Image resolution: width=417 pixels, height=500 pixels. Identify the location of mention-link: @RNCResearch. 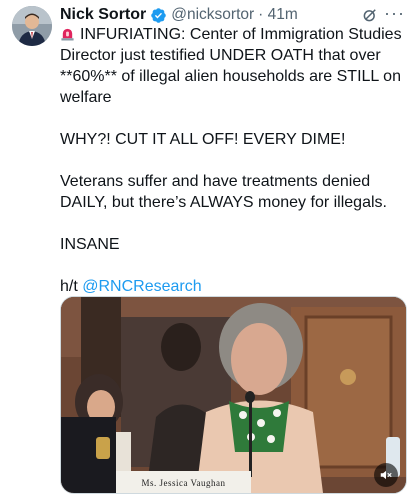
(141, 286).